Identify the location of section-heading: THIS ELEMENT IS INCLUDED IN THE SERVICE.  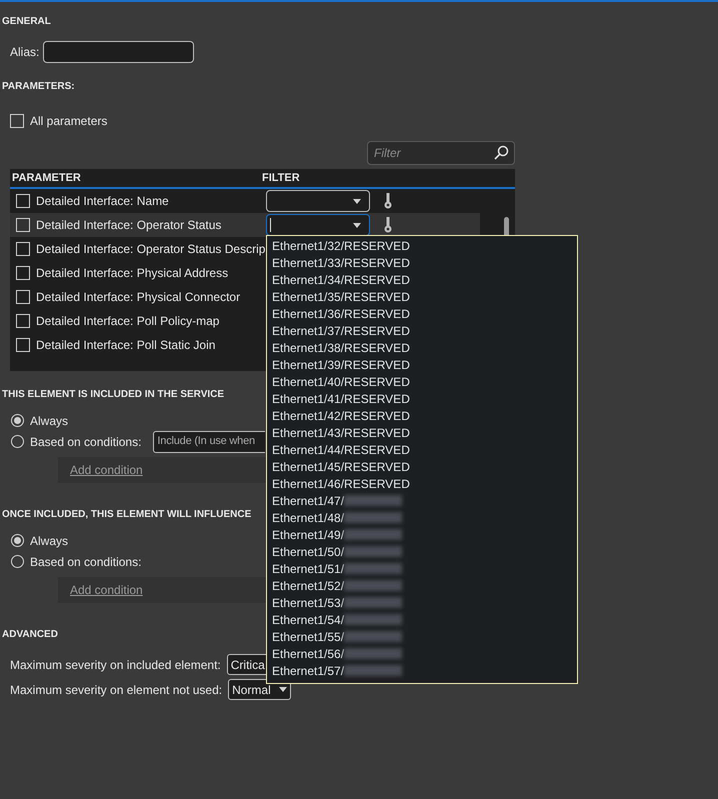
(113, 395).